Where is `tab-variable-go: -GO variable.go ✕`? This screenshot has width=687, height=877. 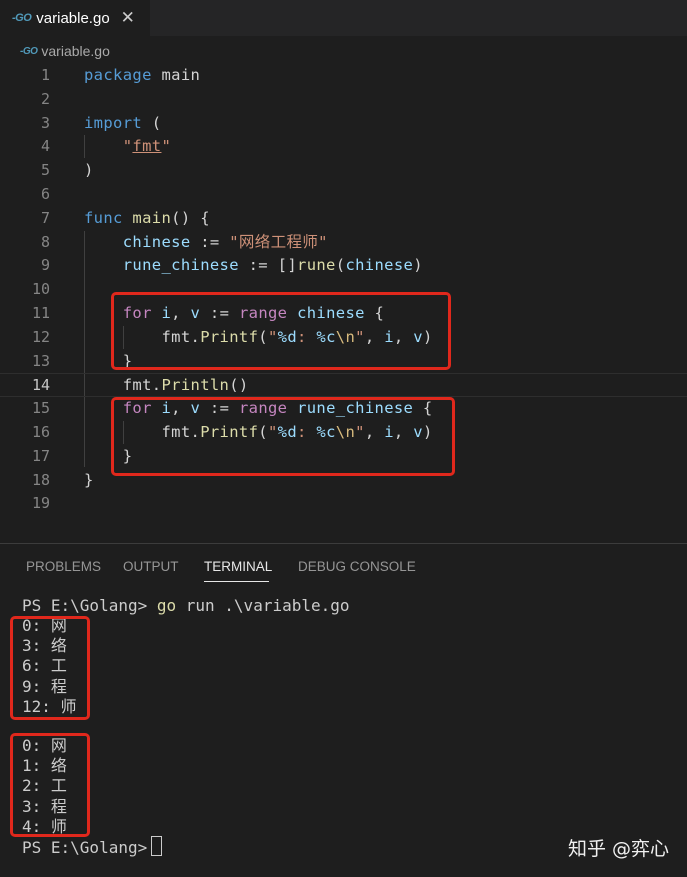 tab-variable-go: -GO variable.go ✕ is located at coordinates (75, 18).